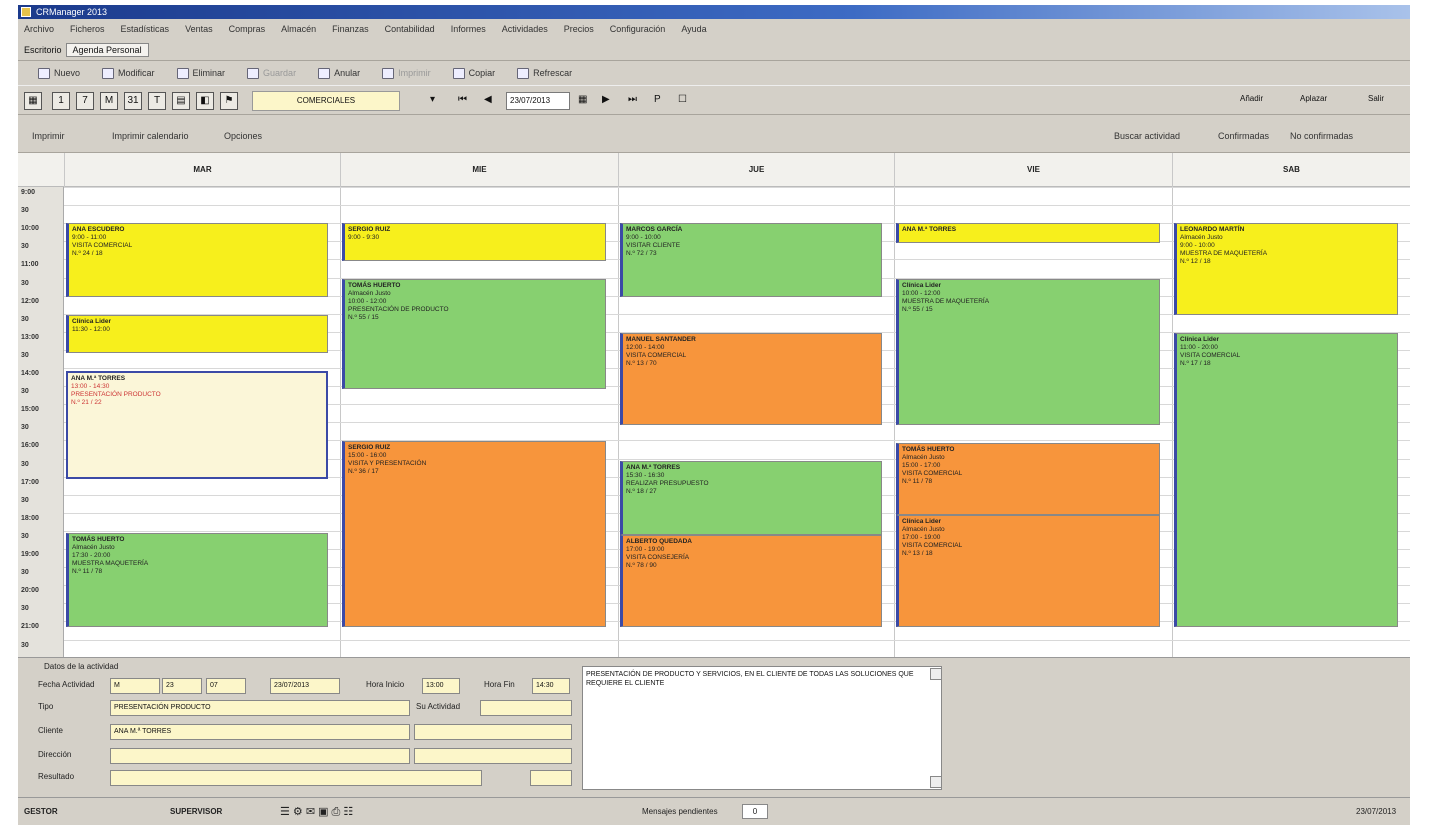 This screenshot has width=1429, height=830. Describe the element at coordinates (260, 756) in the screenshot. I see `address-field` at that location.